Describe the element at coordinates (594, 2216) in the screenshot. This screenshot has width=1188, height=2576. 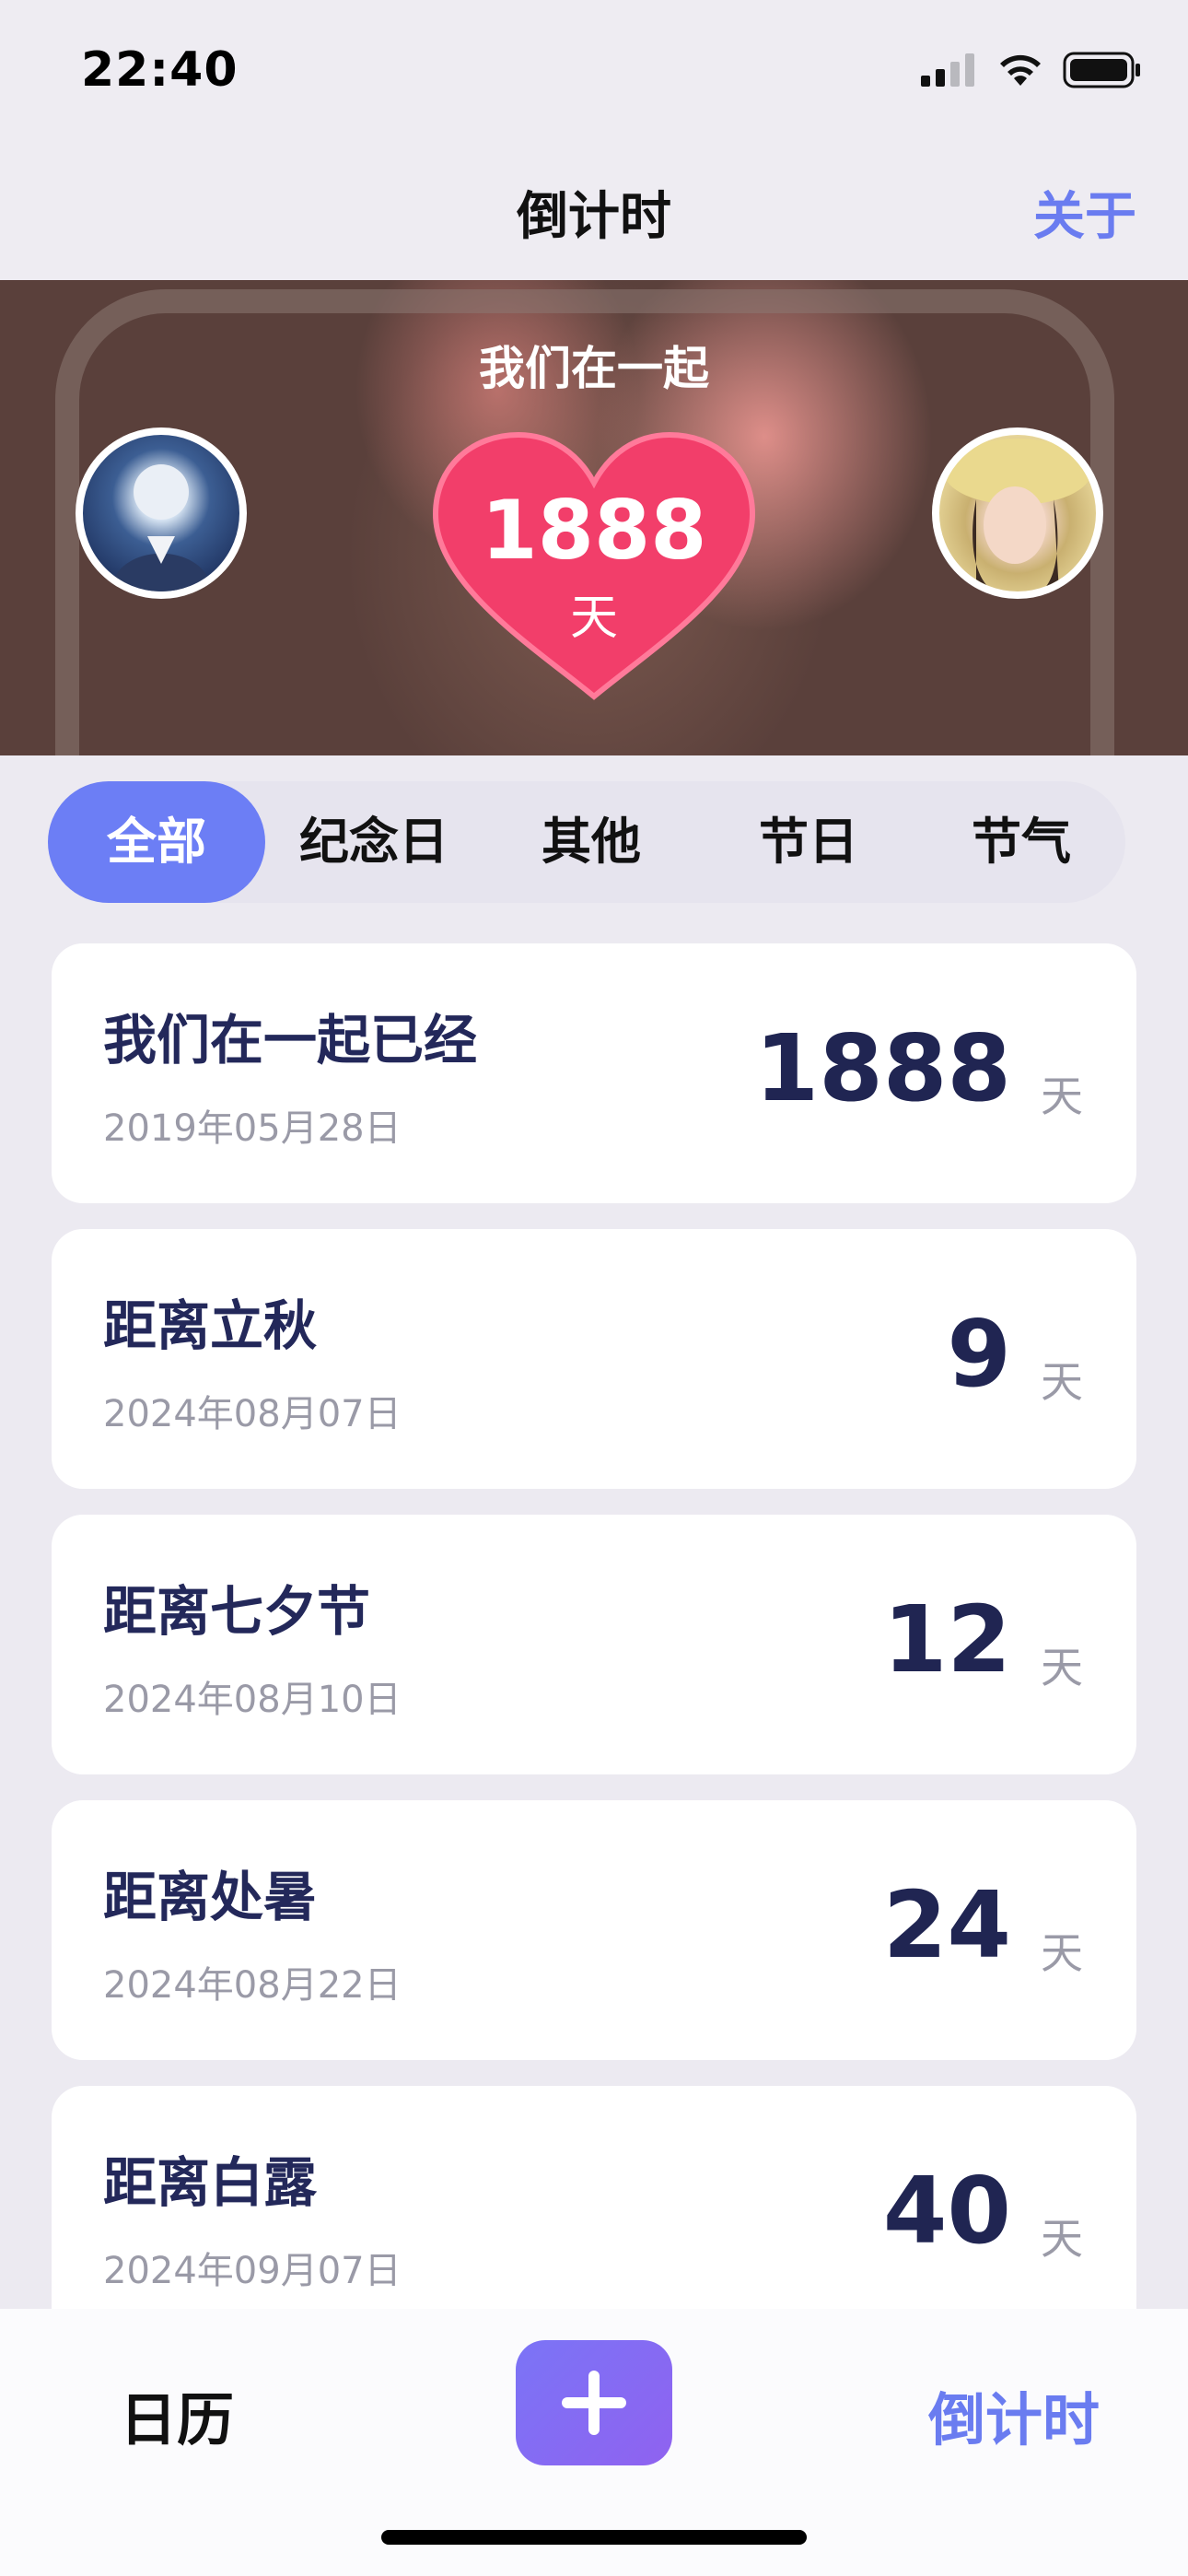
I see `event-card: 距离白露 2024年09月07日 40 天` at that location.